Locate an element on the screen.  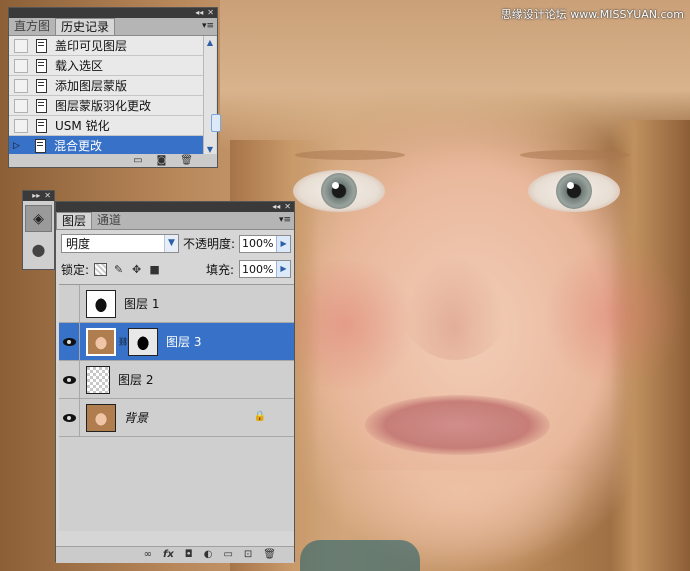
fill-field: 100% ▶ is located at coordinates (265, 269).